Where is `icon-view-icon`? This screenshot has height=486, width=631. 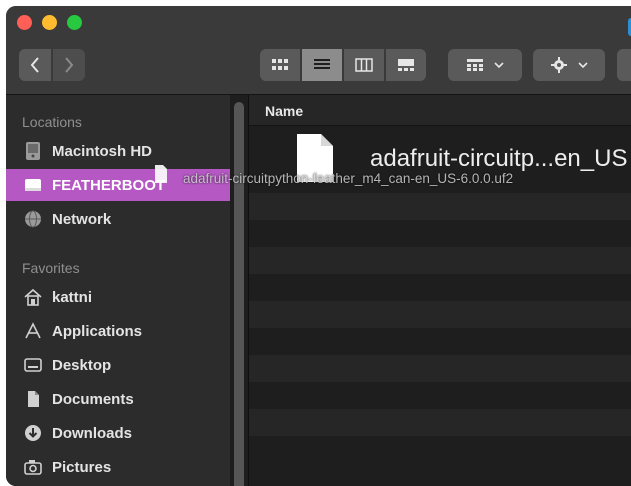
icon-view-icon is located at coordinates (280, 64).